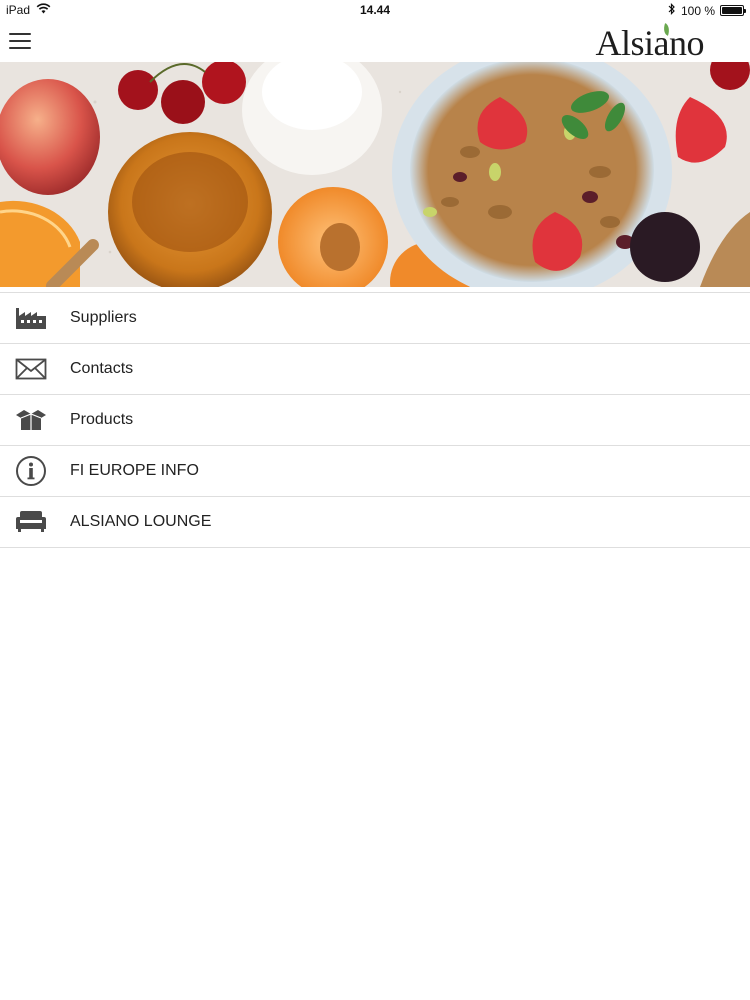 The image size is (750, 1000). I want to click on status-bar: iPad 14.44 100 %, so click(375, 11).